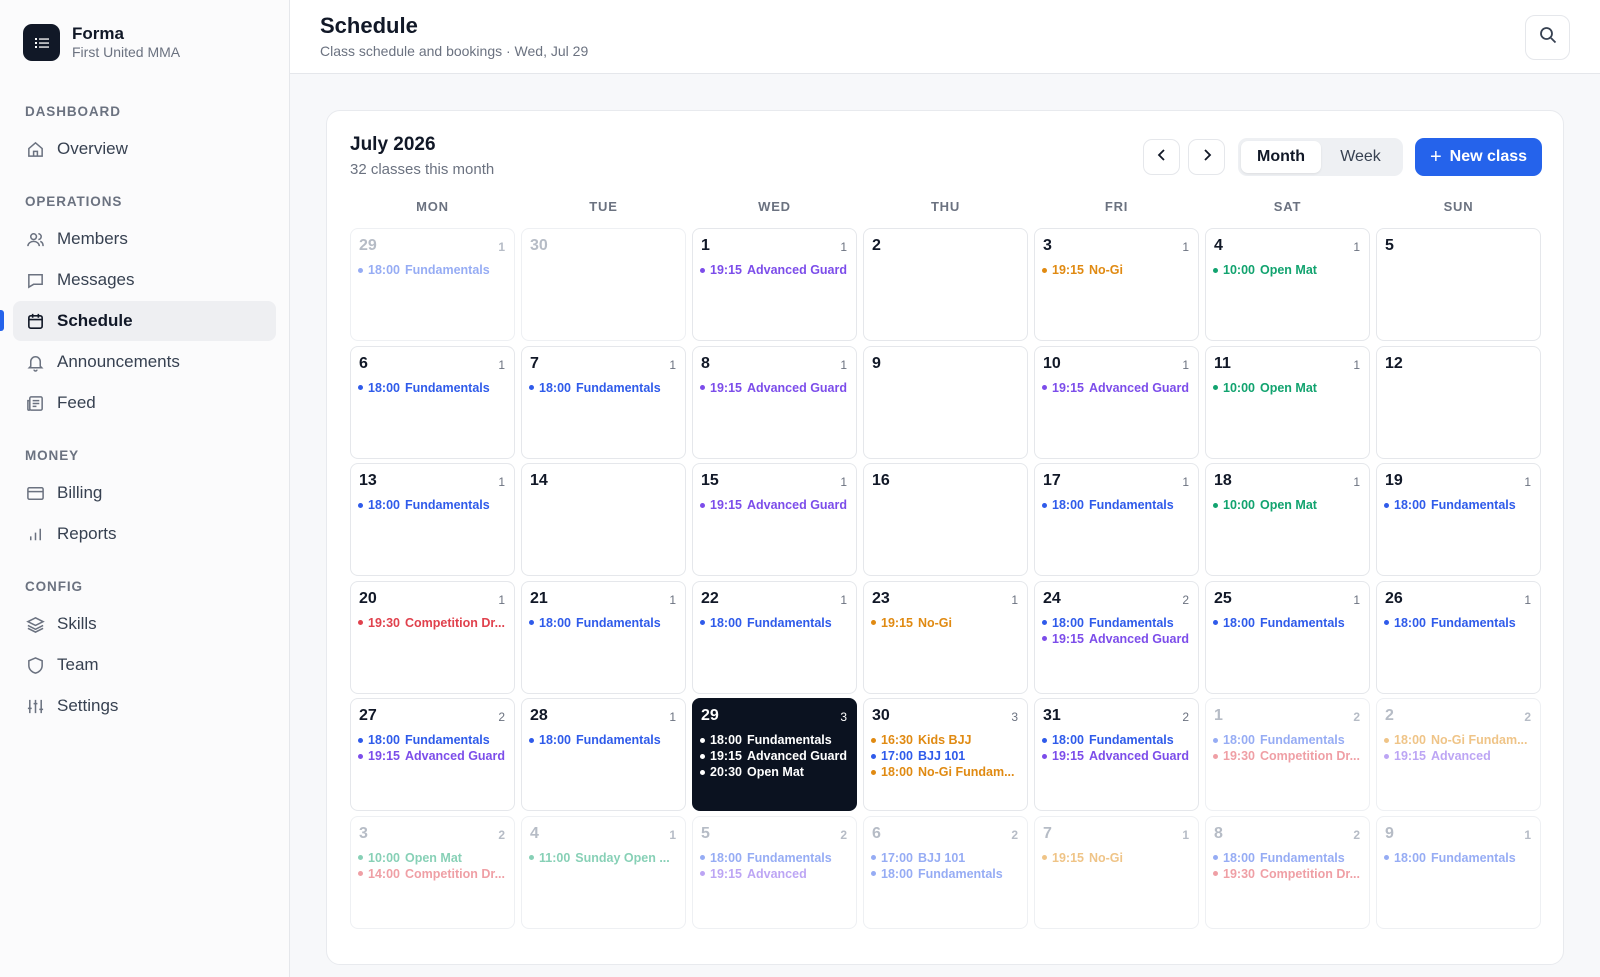  Describe the element at coordinates (1206, 157) in the screenshot. I see `next-month-button` at that location.